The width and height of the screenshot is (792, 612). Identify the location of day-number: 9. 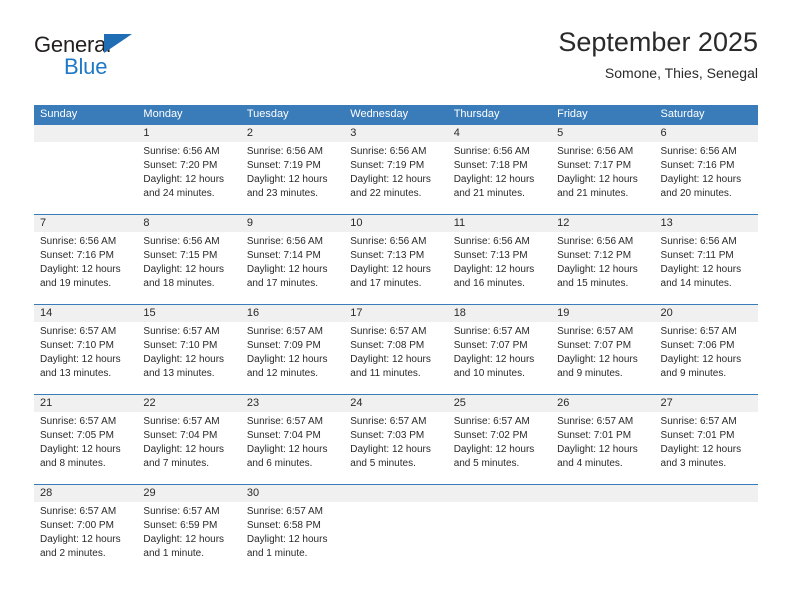
(249, 223).